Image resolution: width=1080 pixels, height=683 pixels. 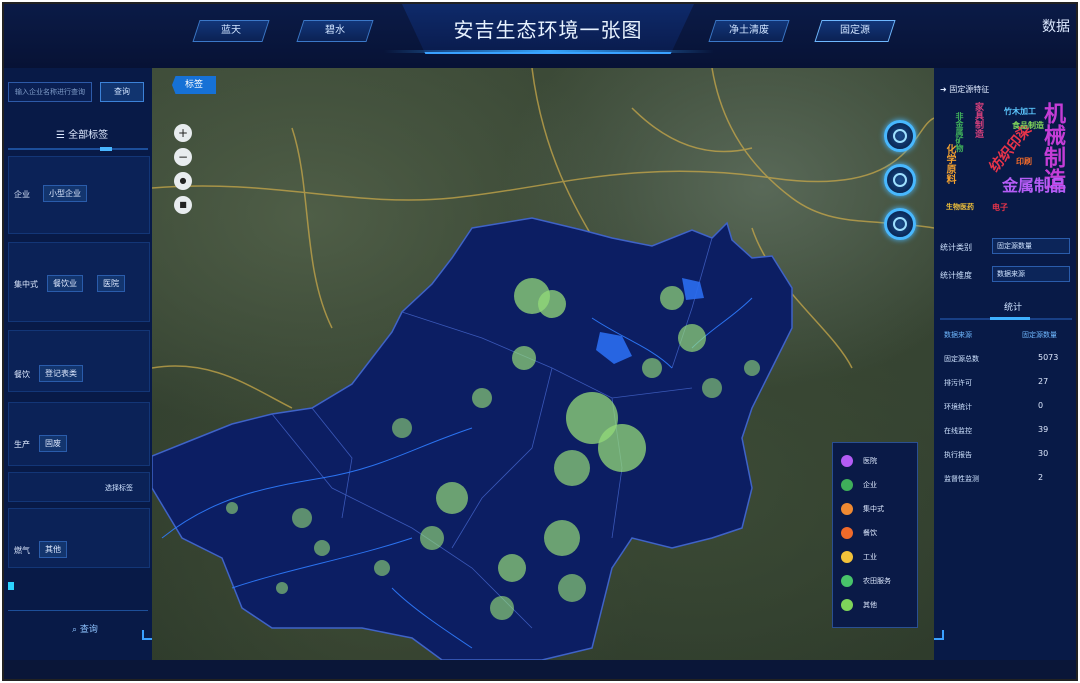 What do you see at coordinates (958, 407) in the screenshot?
I see `stat-row-label: 环境统计` at bounding box center [958, 407].